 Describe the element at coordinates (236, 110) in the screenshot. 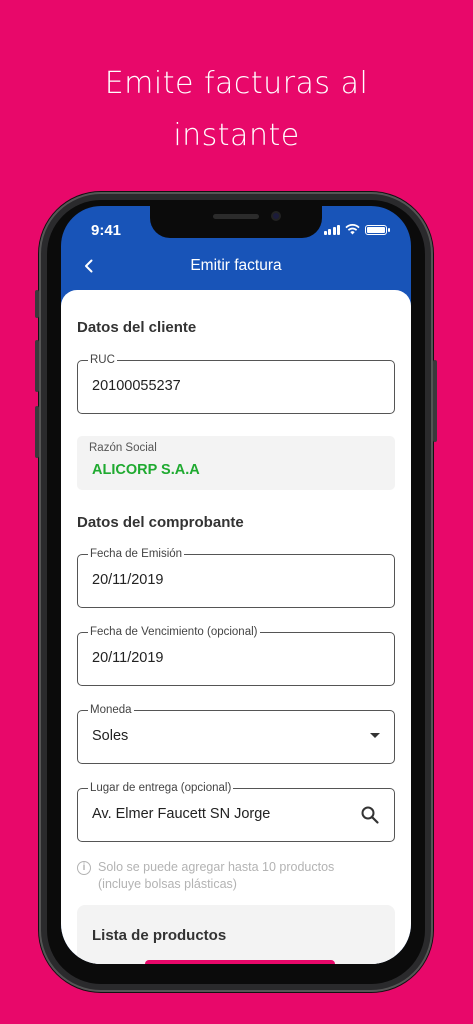

I see `promo-headline: Emite facturas al instante` at that location.